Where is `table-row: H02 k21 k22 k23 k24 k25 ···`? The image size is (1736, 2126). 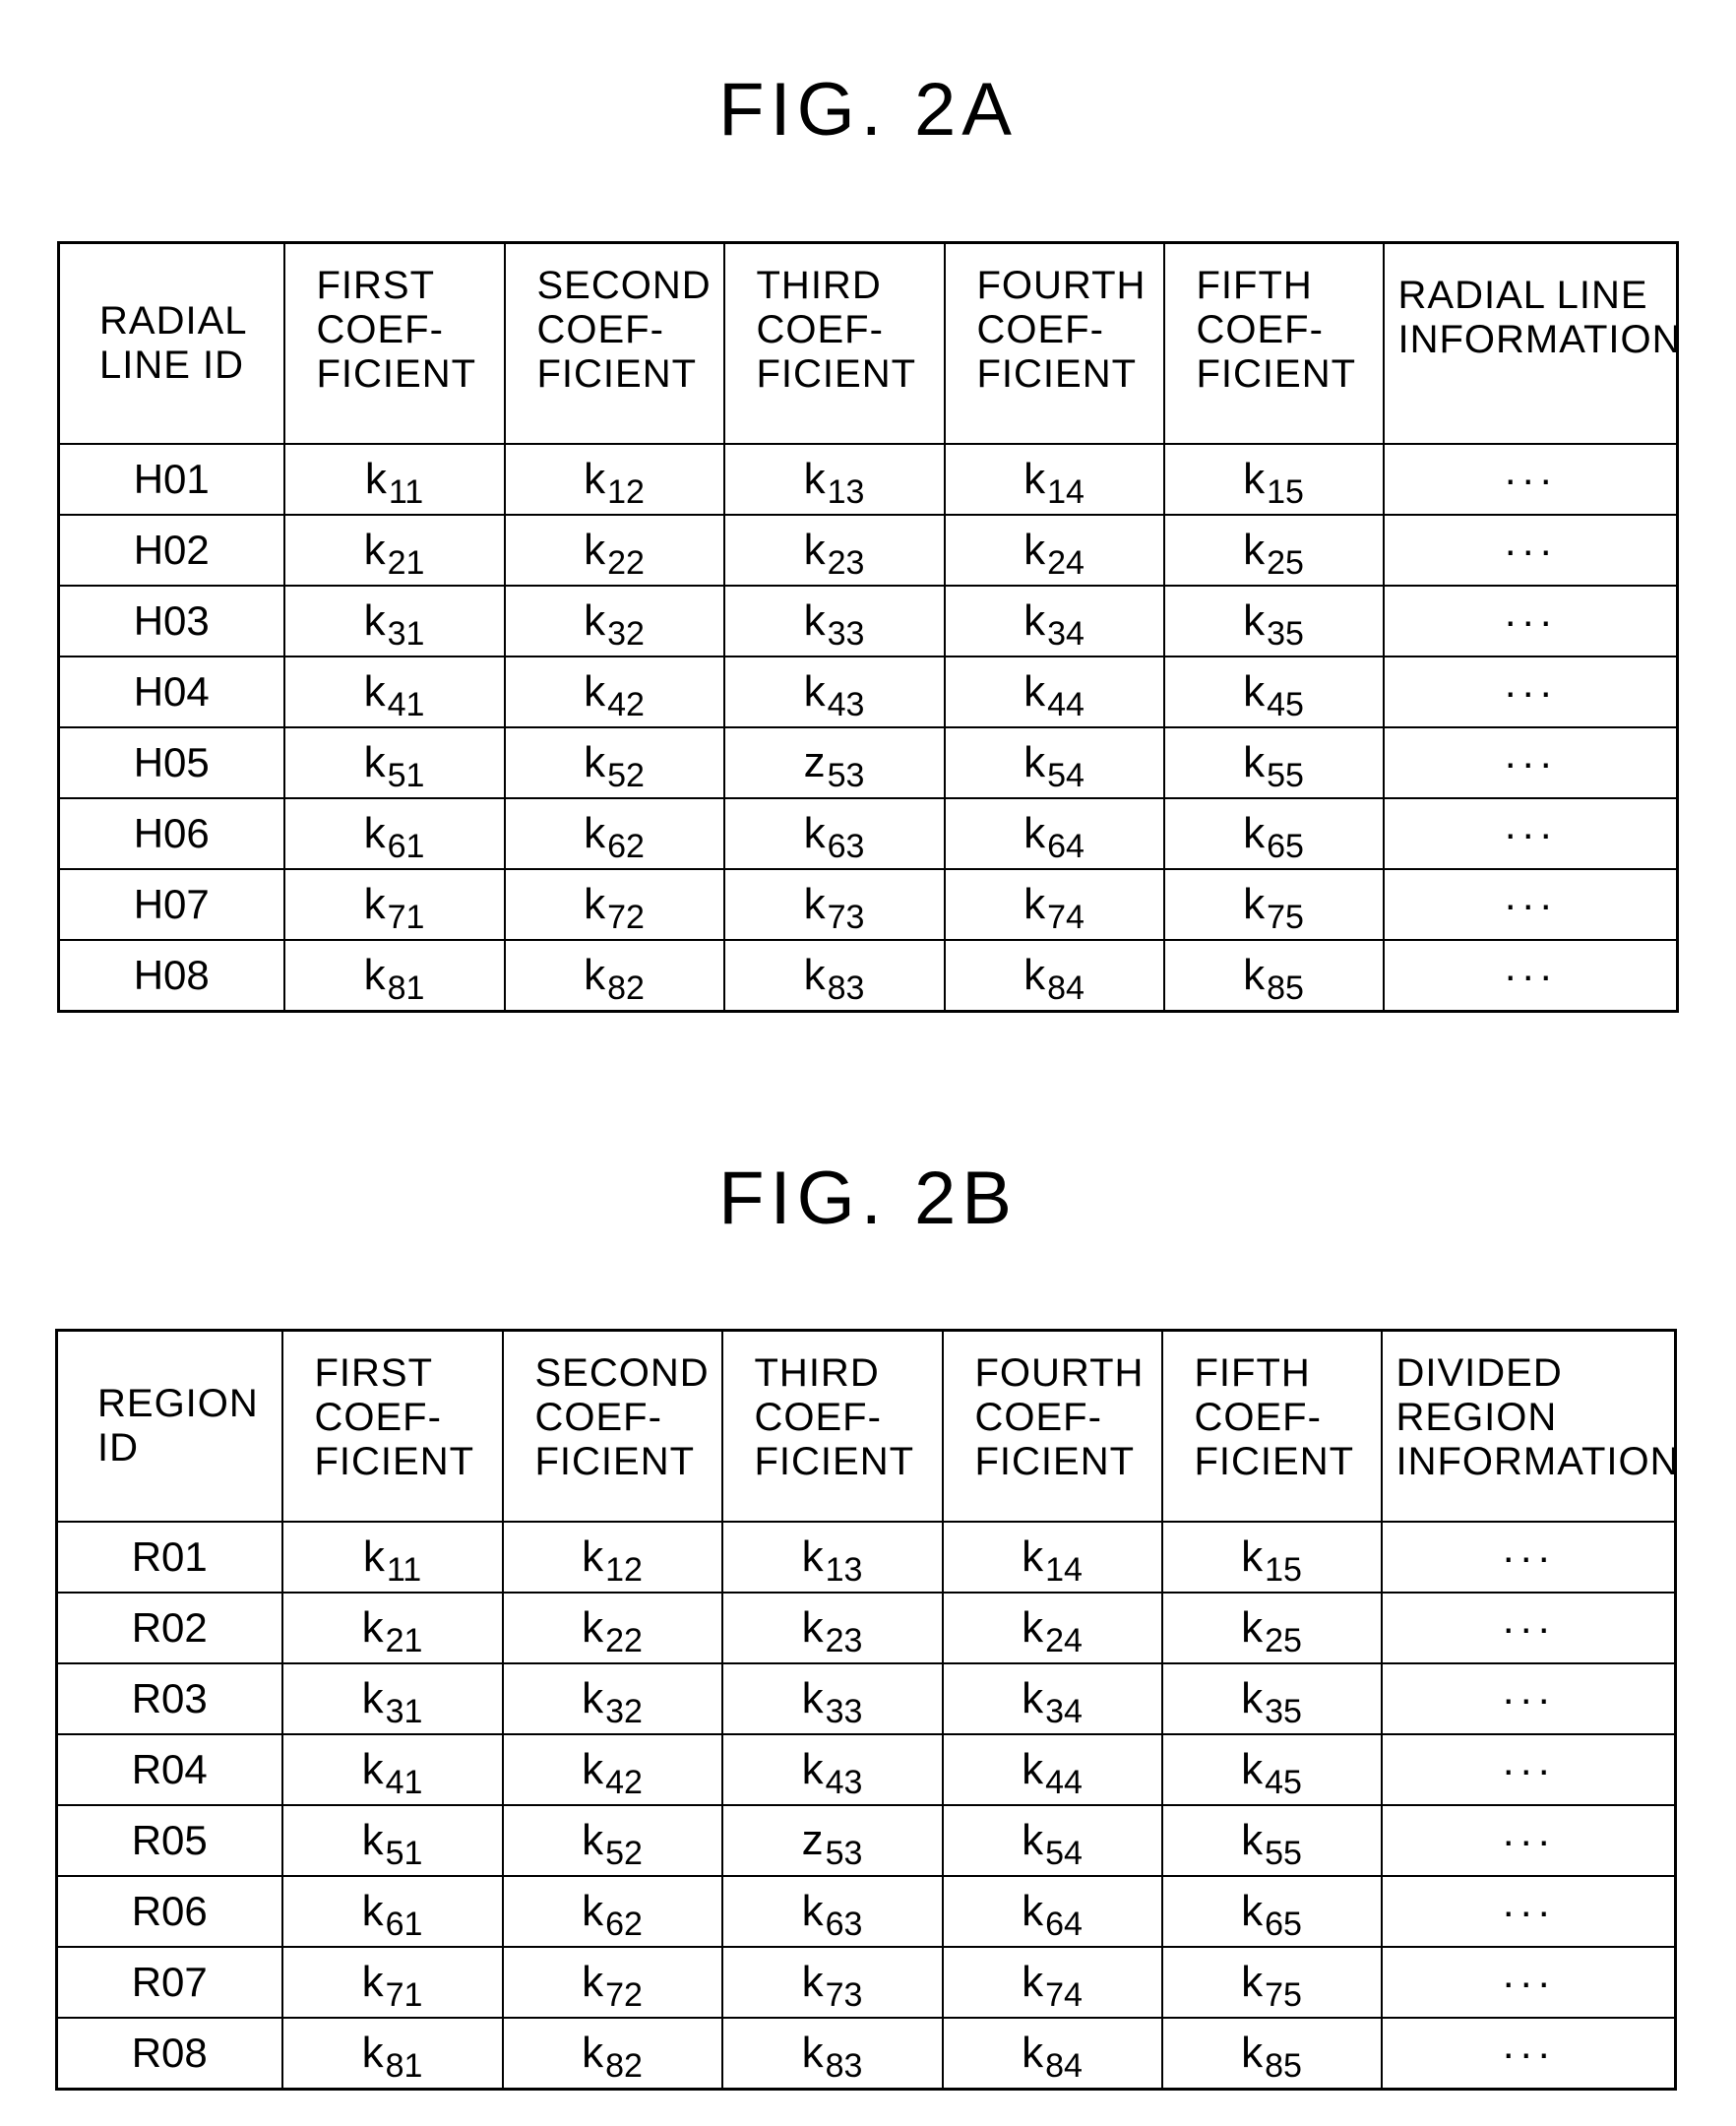
table-row: H02 k21 k22 k23 k24 k25 ··· is located at coordinates (868, 550).